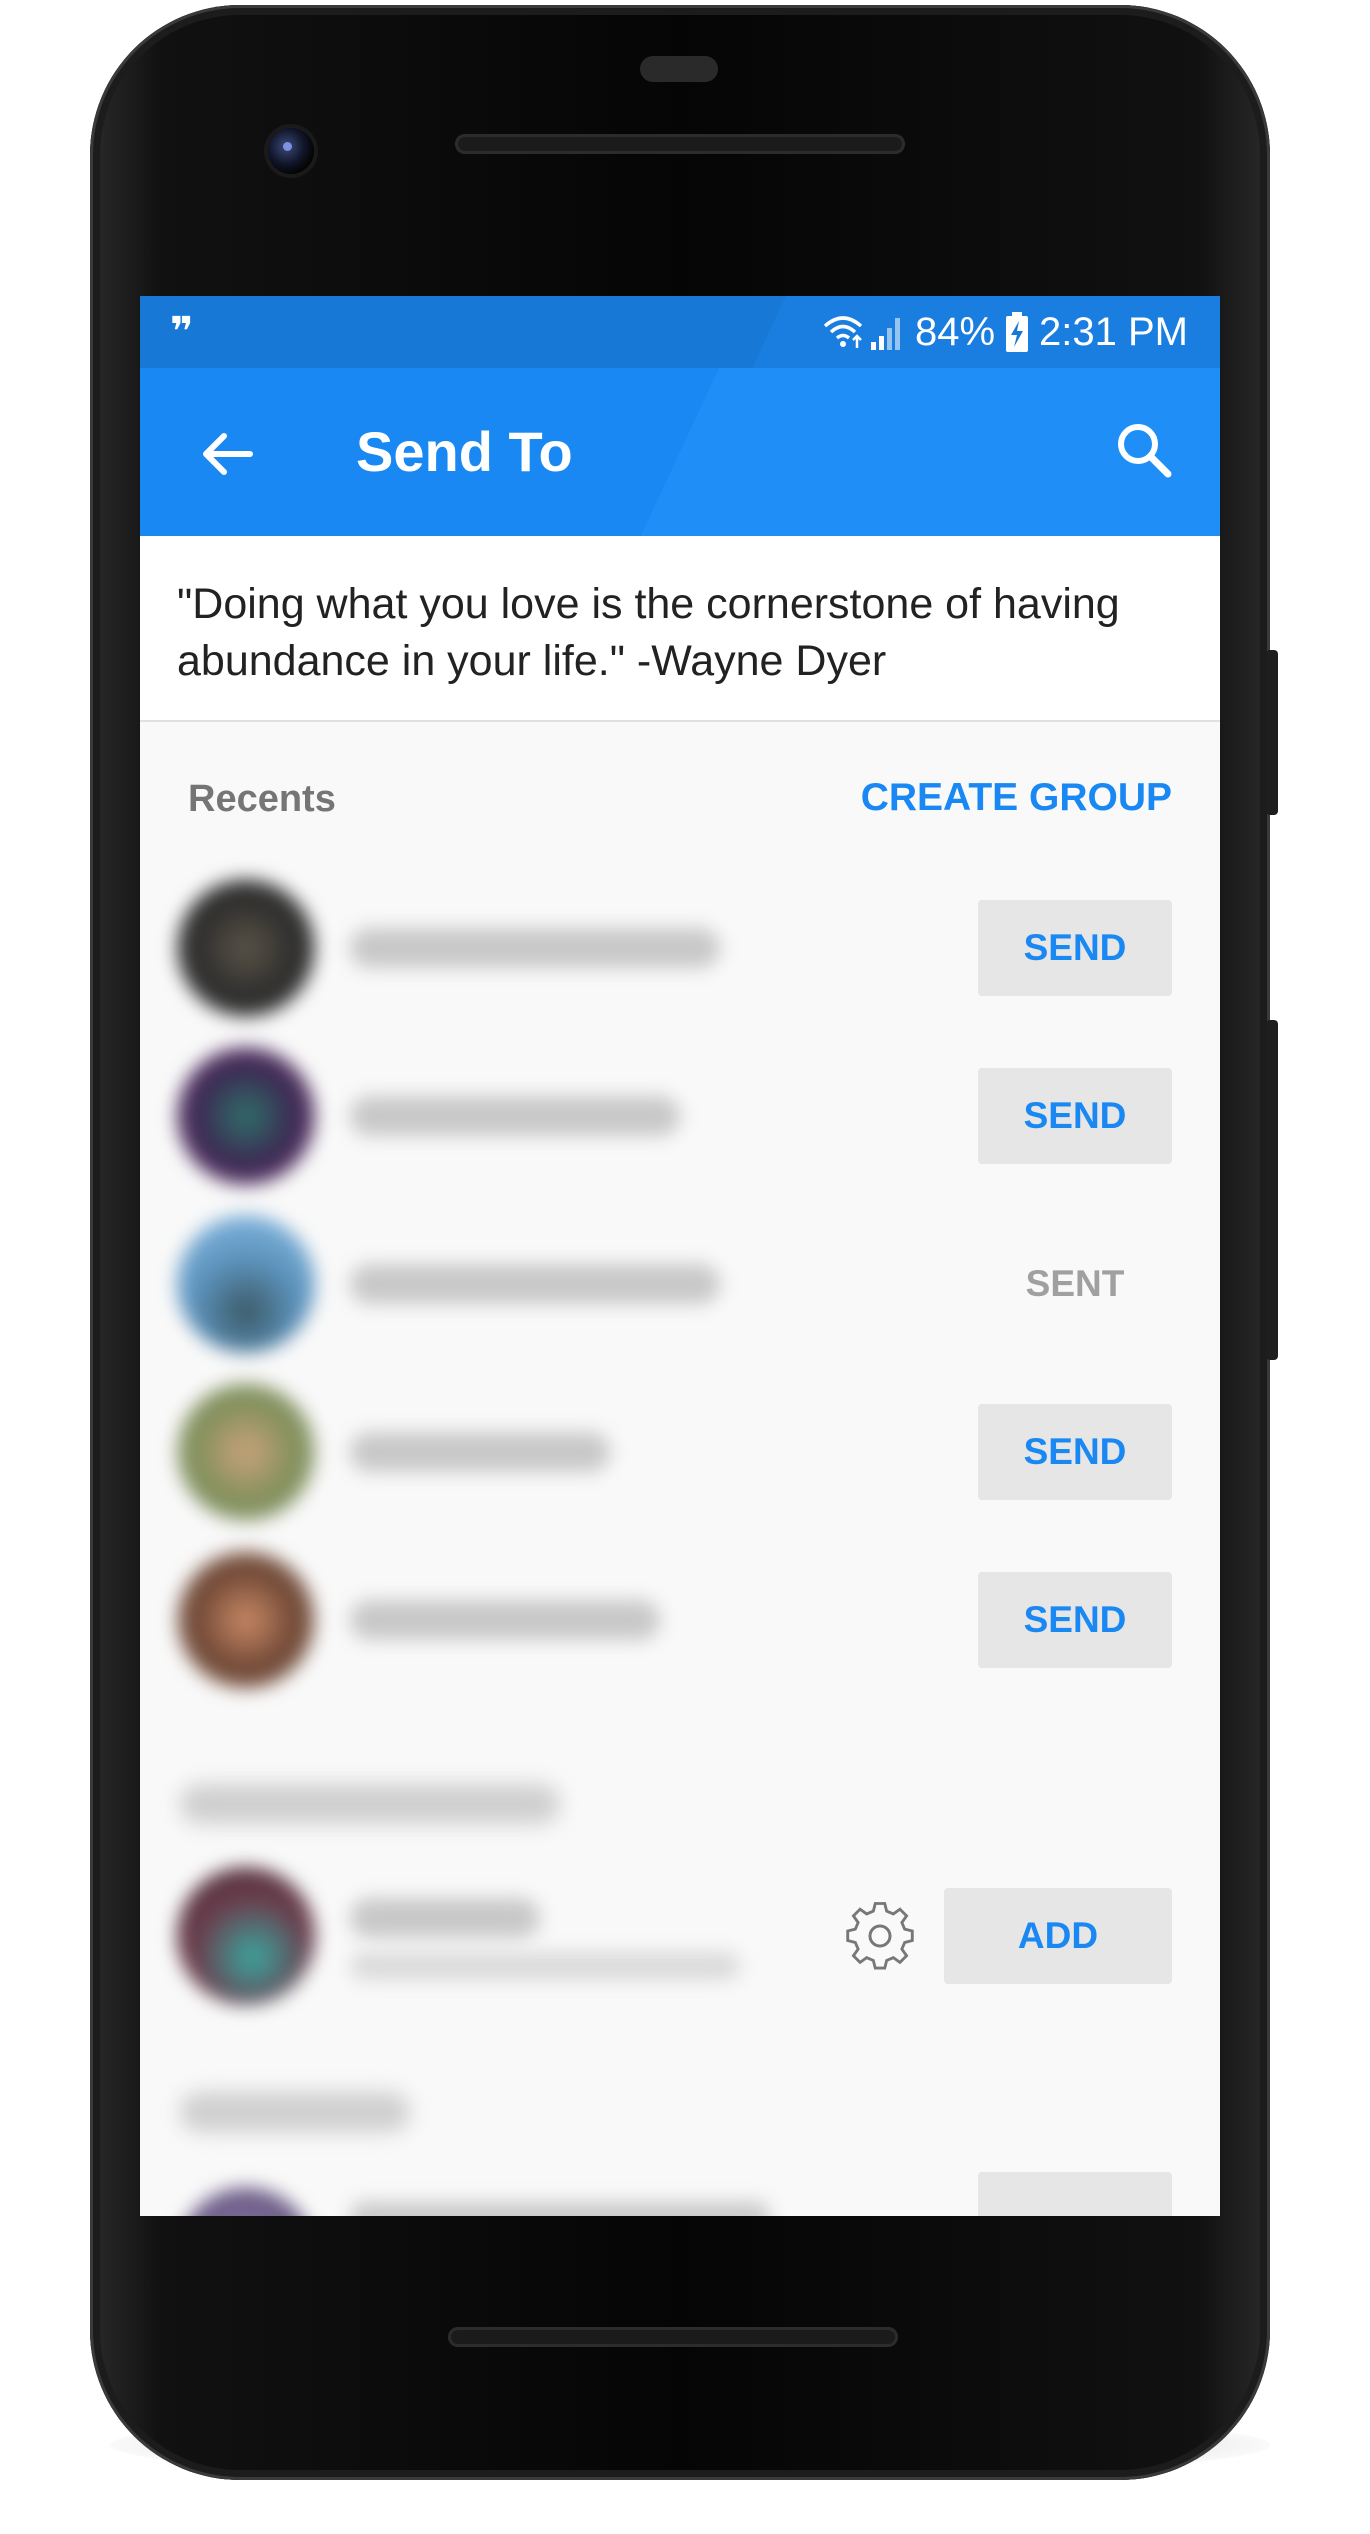 The height and width of the screenshot is (2534, 1370). Describe the element at coordinates (679, 69) in the screenshot. I see `earpiece` at that location.